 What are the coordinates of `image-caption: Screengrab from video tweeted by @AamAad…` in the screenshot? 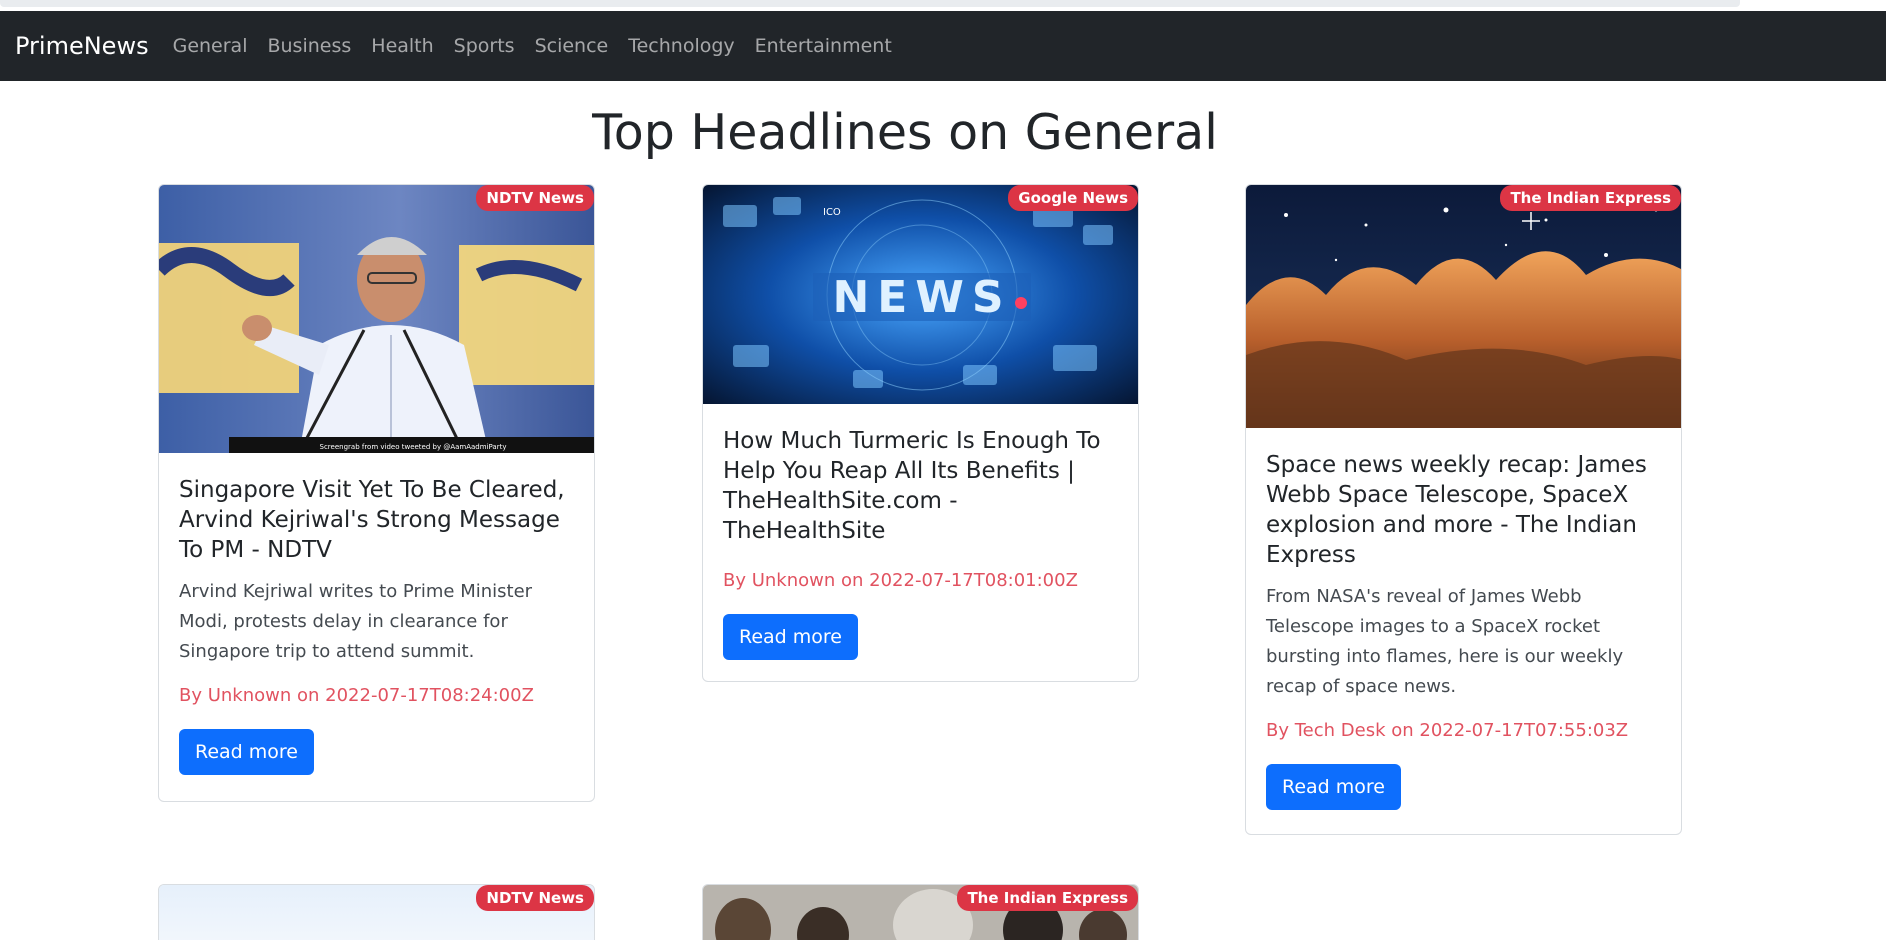 It's located at (413, 447).